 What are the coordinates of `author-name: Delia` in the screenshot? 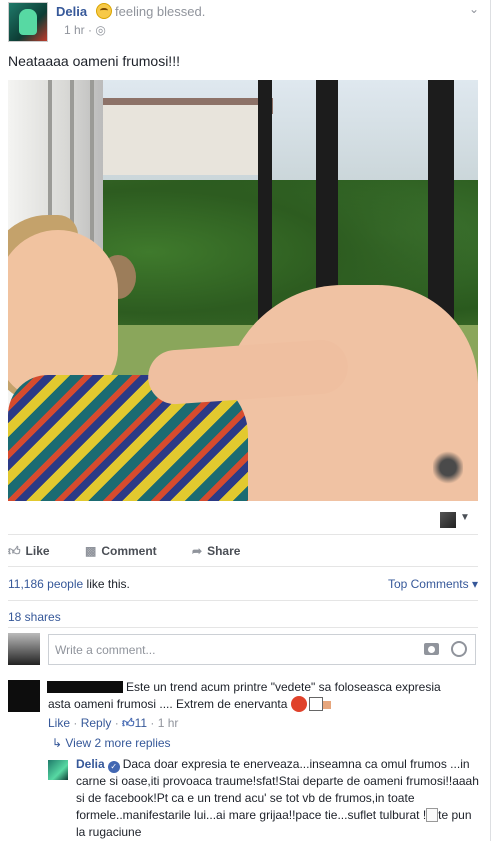 It's located at (71, 11).